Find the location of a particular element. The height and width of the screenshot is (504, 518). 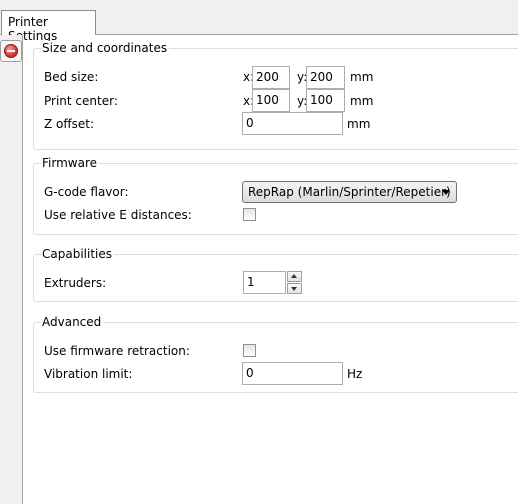

arrow-down-icon is located at coordinates (294, 289).